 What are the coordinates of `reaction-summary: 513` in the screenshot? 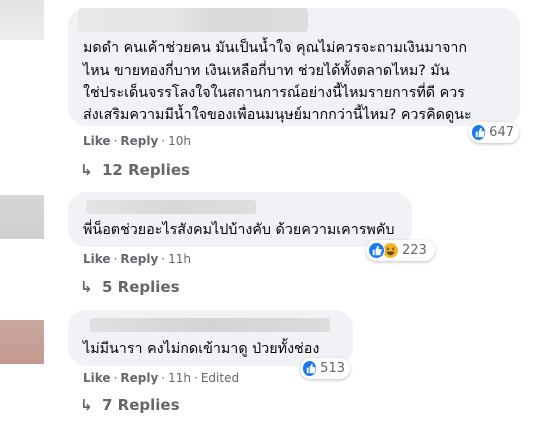 It's located at (325, 368).